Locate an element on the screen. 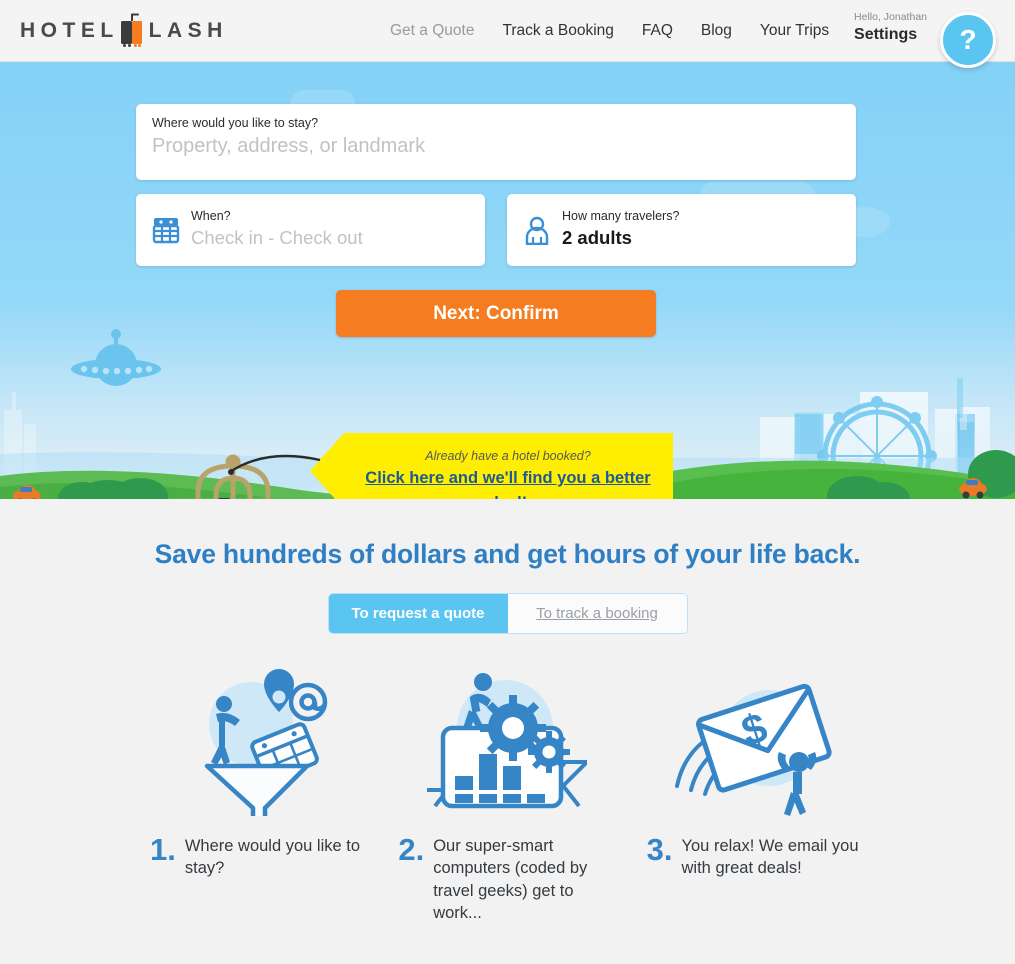 This screenshot has height=964, width=1015. dates-field: When? Check in - Check out is located at coordinates (310, 230).